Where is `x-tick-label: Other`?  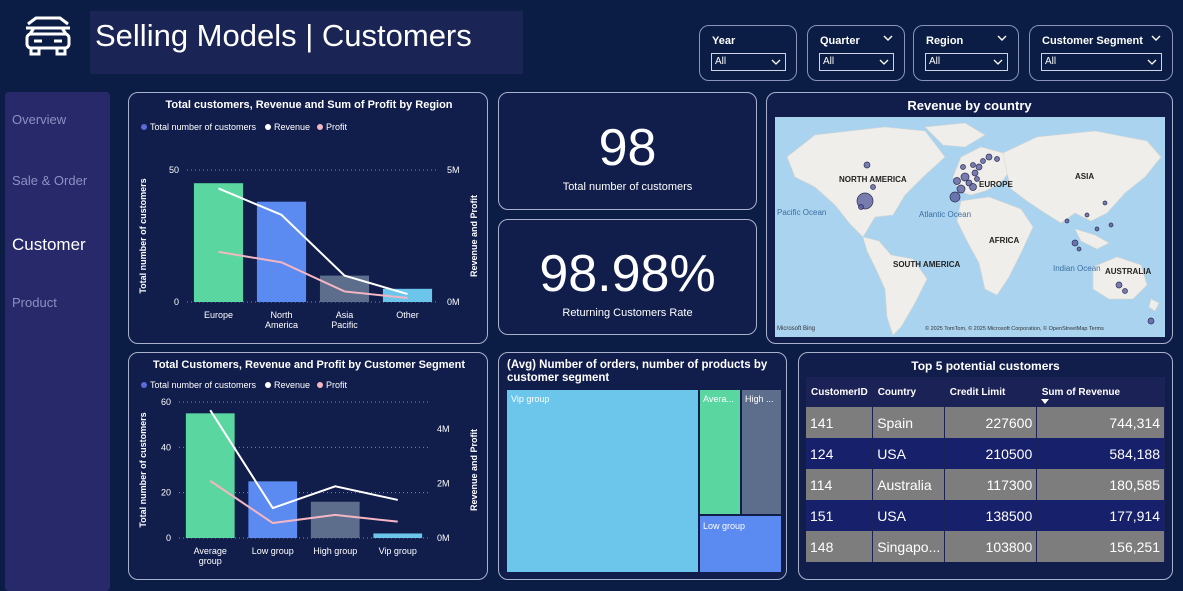
x-tick-label: Other is located at coordinates (407, 315).